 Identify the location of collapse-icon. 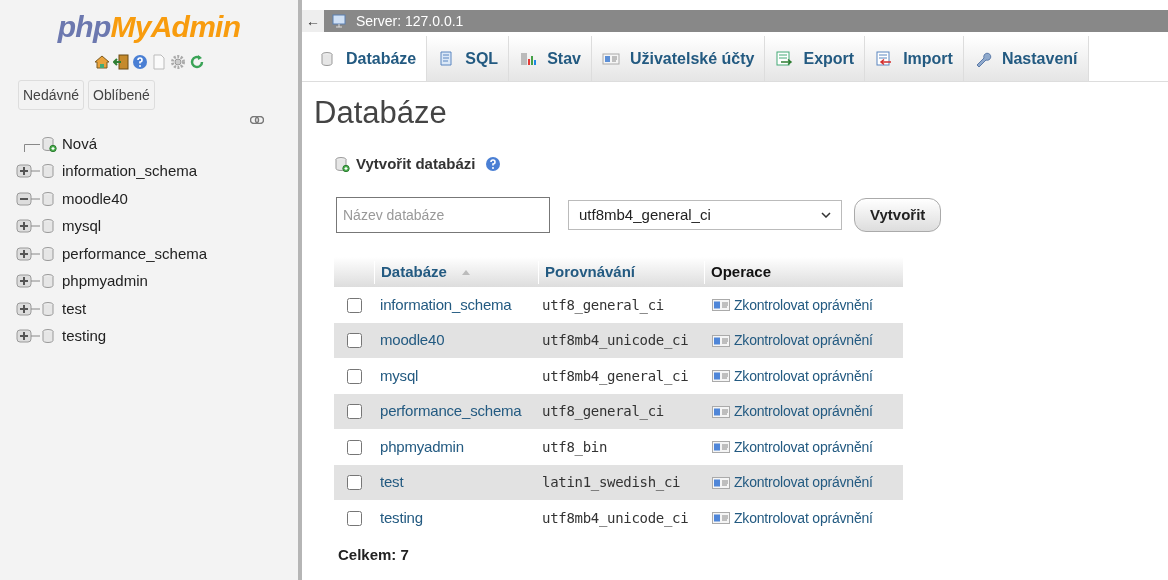
(28, 198).